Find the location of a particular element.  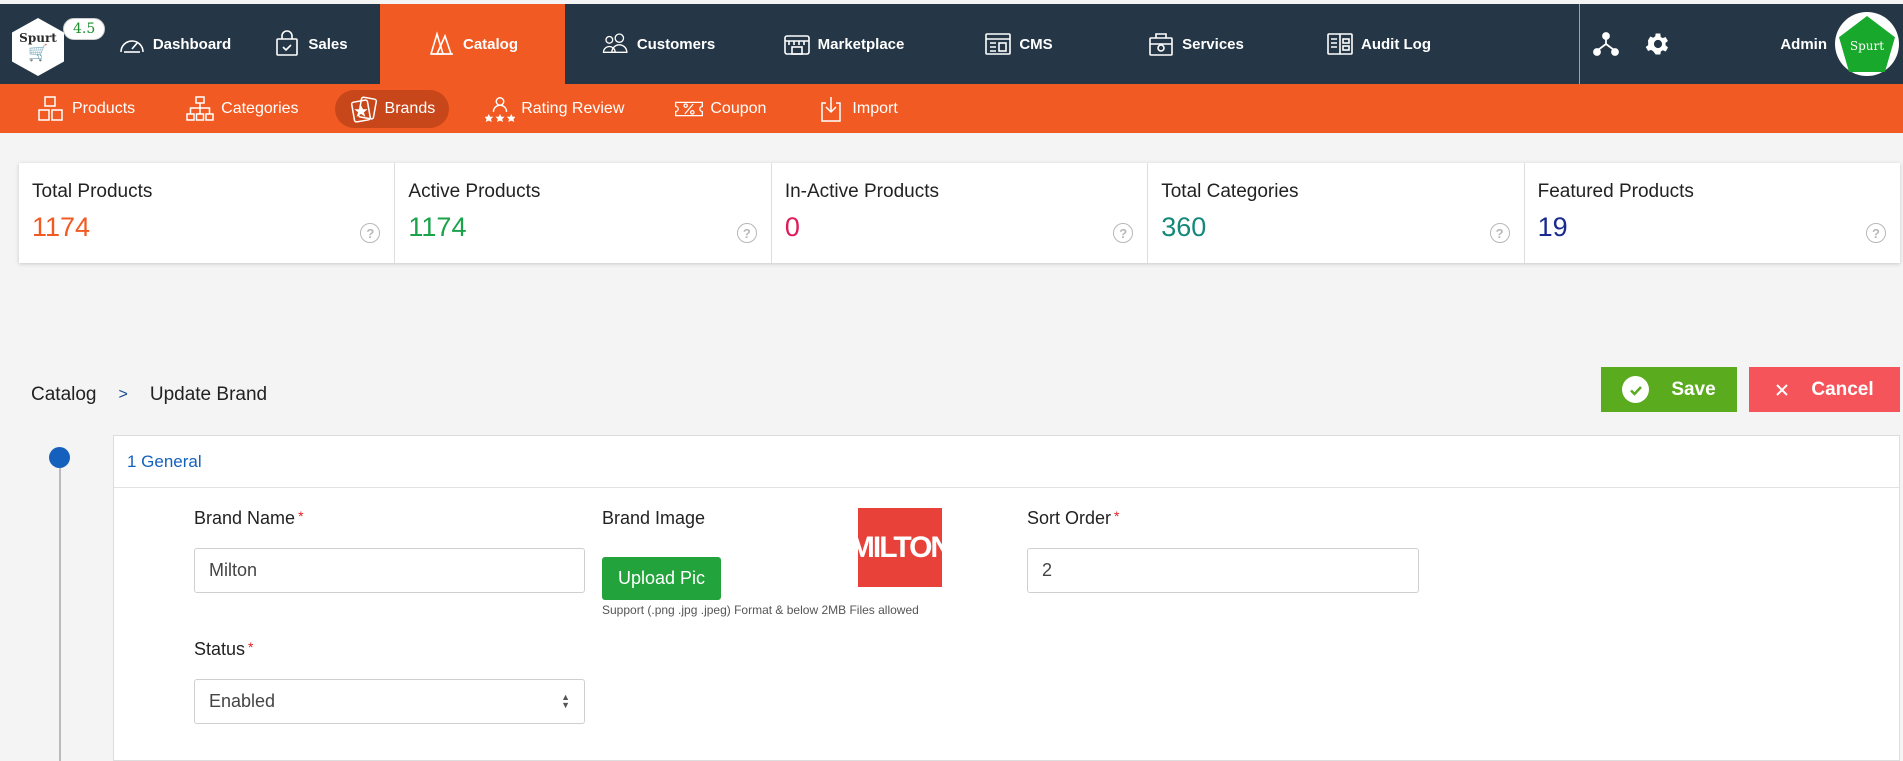

nav-dashboard: Dashboard is located at coordinates (174, 44).